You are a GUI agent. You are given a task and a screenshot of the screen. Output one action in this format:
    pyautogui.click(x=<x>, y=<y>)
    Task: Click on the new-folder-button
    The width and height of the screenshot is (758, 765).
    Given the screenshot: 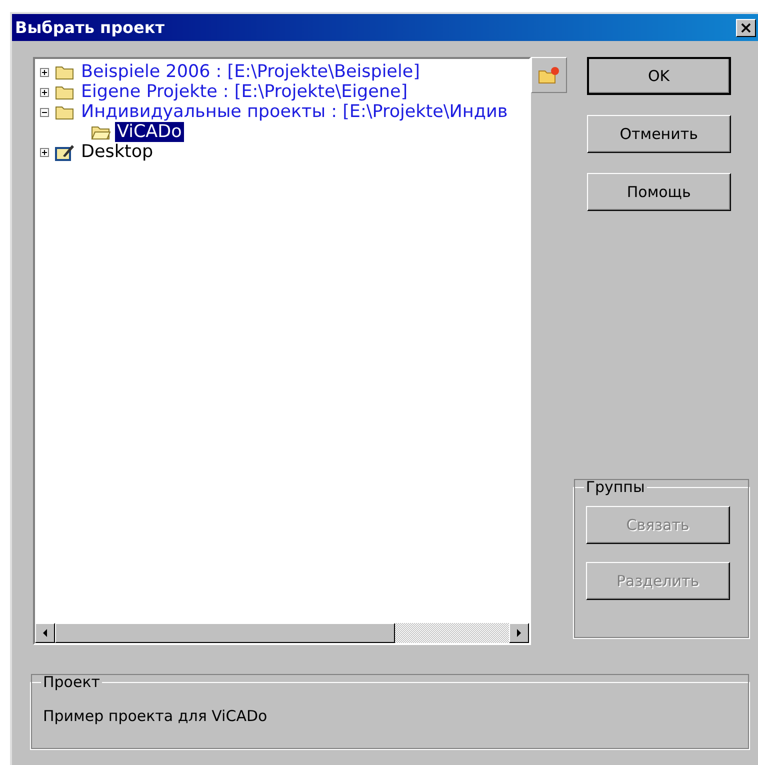 What is the action you would take?
    pyautogui.click(x=549, y=75)
    